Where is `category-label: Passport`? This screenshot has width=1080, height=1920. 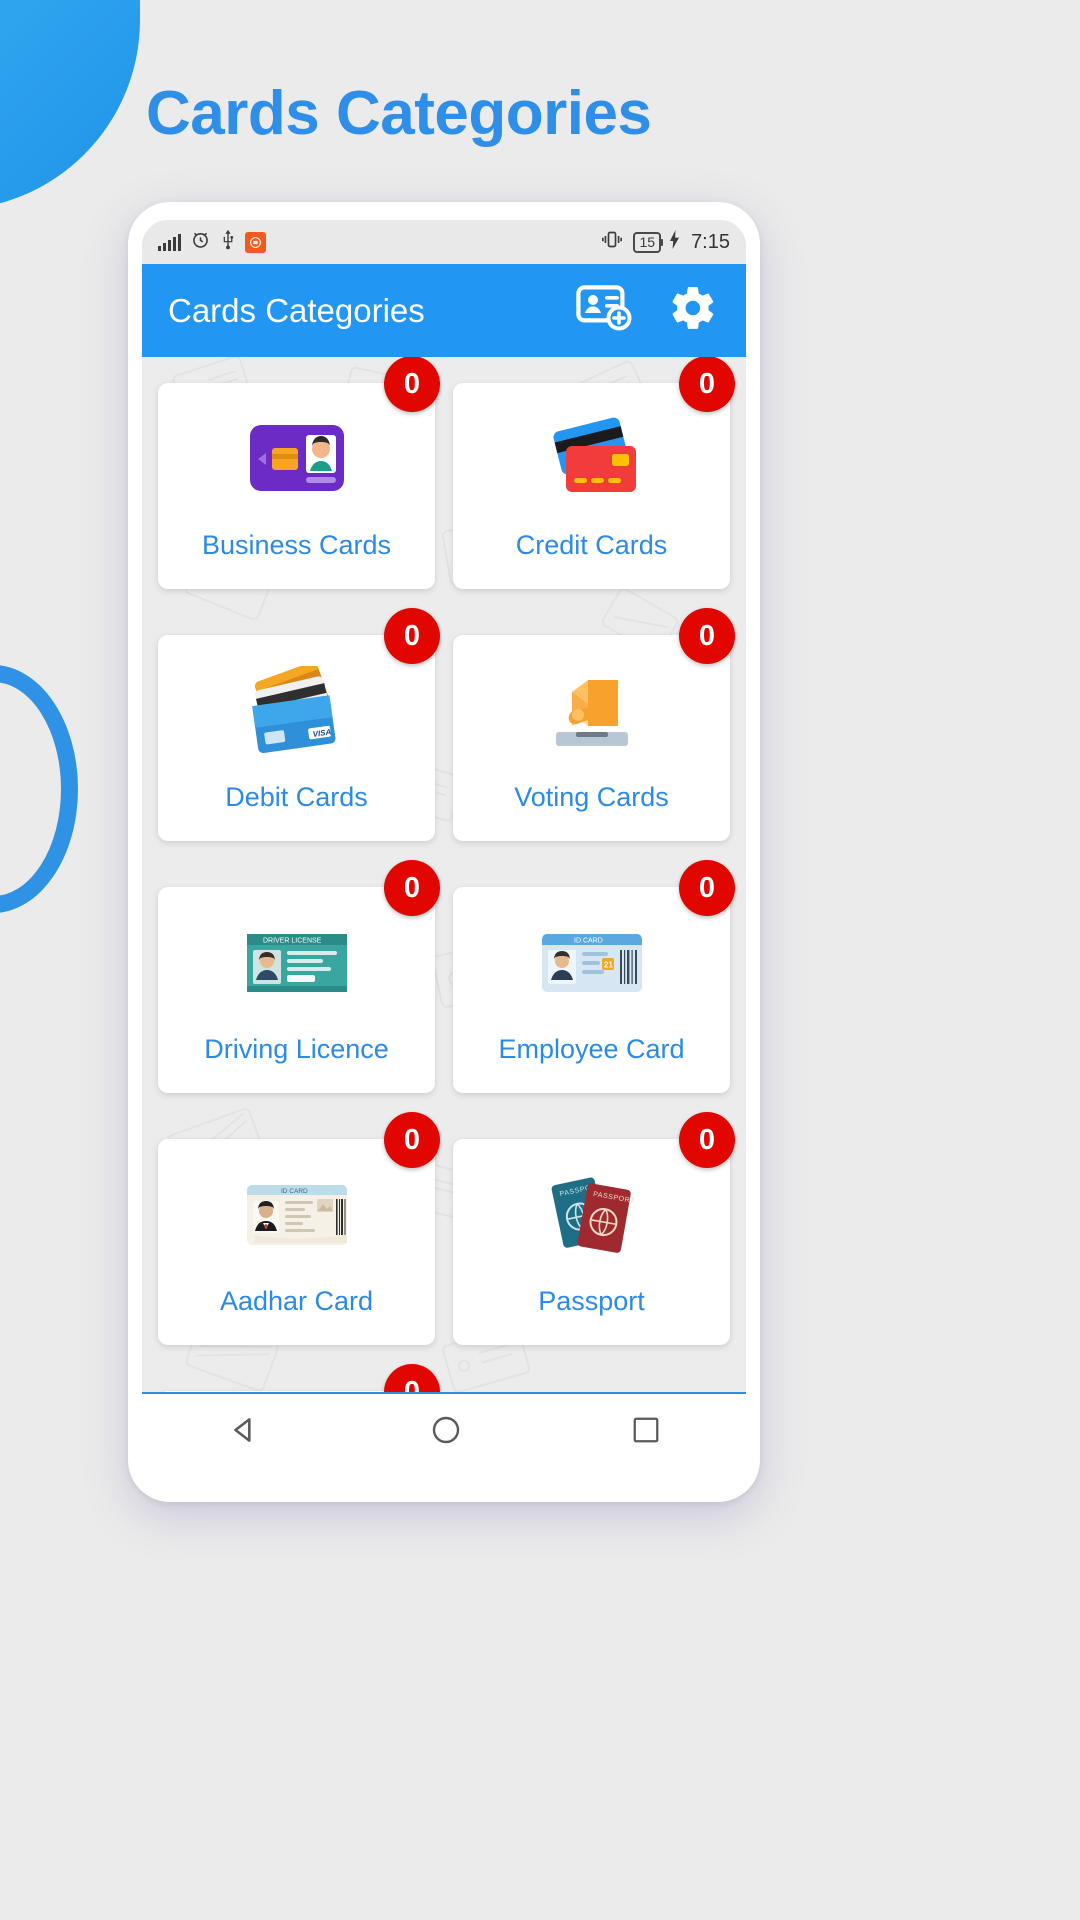
category-label: Passport is located at coordinates (591, 1300).